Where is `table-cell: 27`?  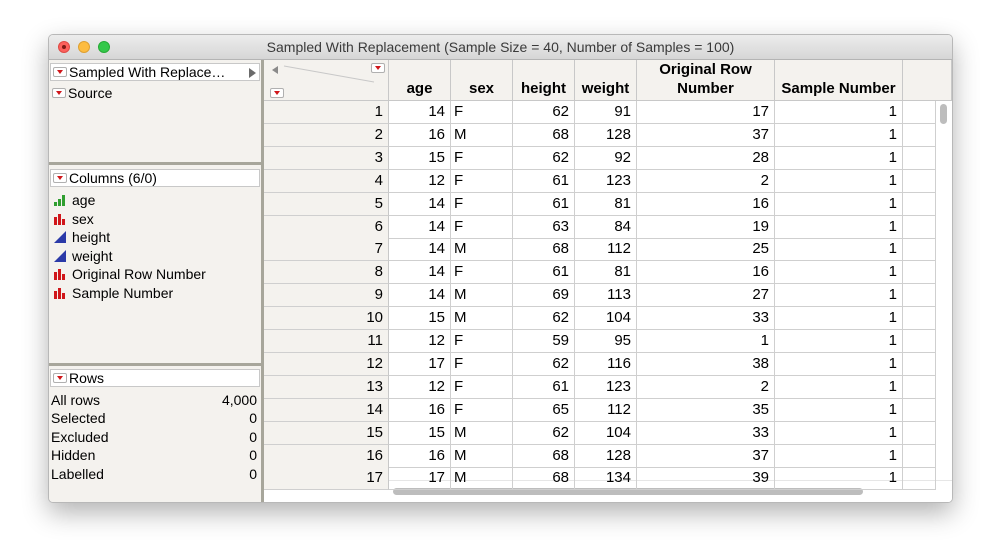
table-cell: 27 is located at coordinates (706, 296).